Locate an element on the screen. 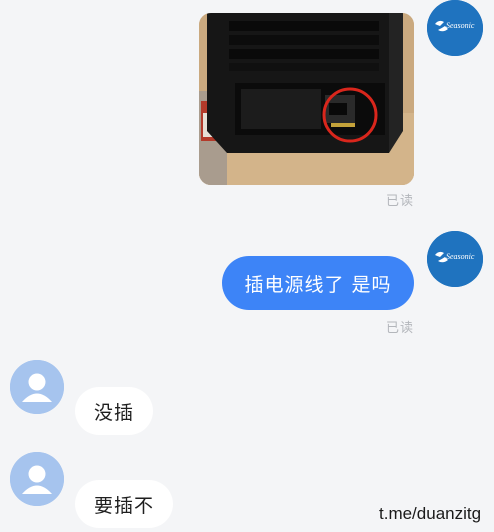 The image size is (494, 532). pc-case-photo-icon is located at coordinates (306, 99).